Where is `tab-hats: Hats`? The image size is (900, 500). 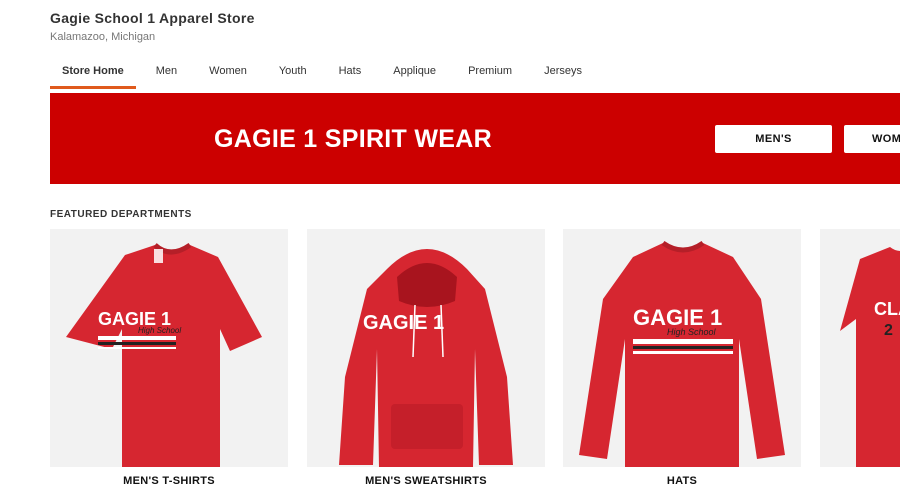 tab-hats: Hats is located at coordinates (350, 73).